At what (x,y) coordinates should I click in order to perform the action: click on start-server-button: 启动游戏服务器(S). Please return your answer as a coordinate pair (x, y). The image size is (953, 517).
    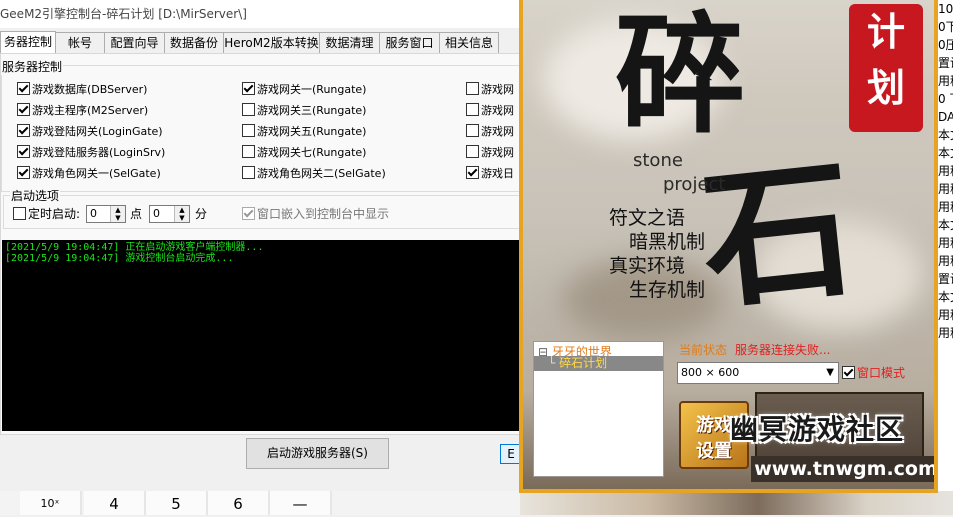
    Looking at the image, I should click on (317, 453).